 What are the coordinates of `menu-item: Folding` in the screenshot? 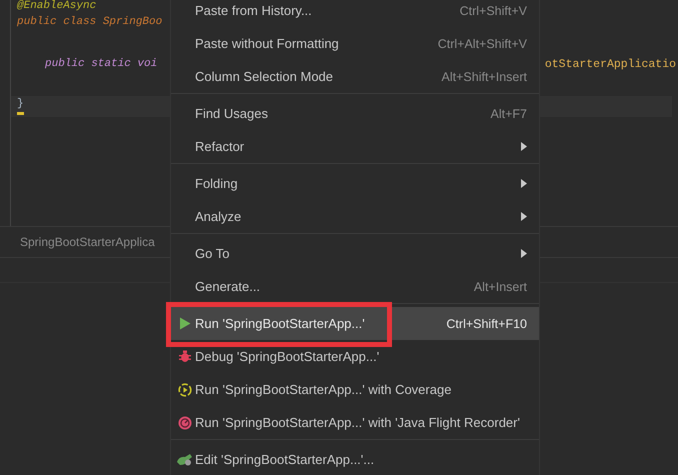 It's located at (355, 183).